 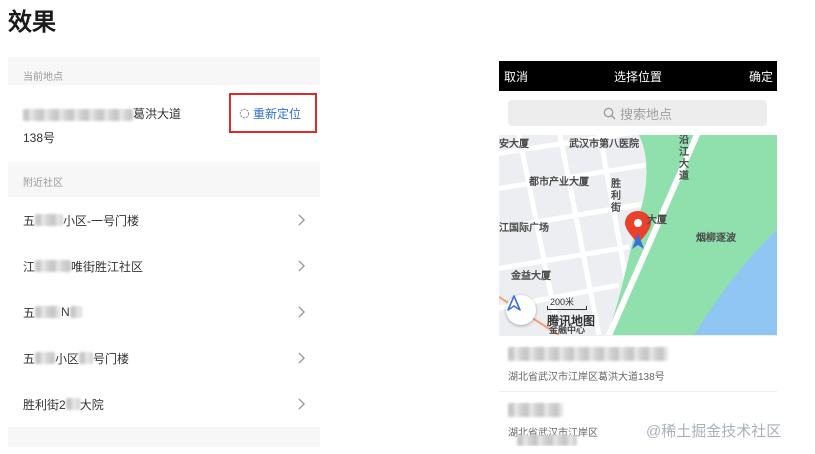 What do you see at coordinates (164, 266) in the screenshot?
I see `community-item-2: 江 唯街胜江社区` at bounding box center [164, 266].